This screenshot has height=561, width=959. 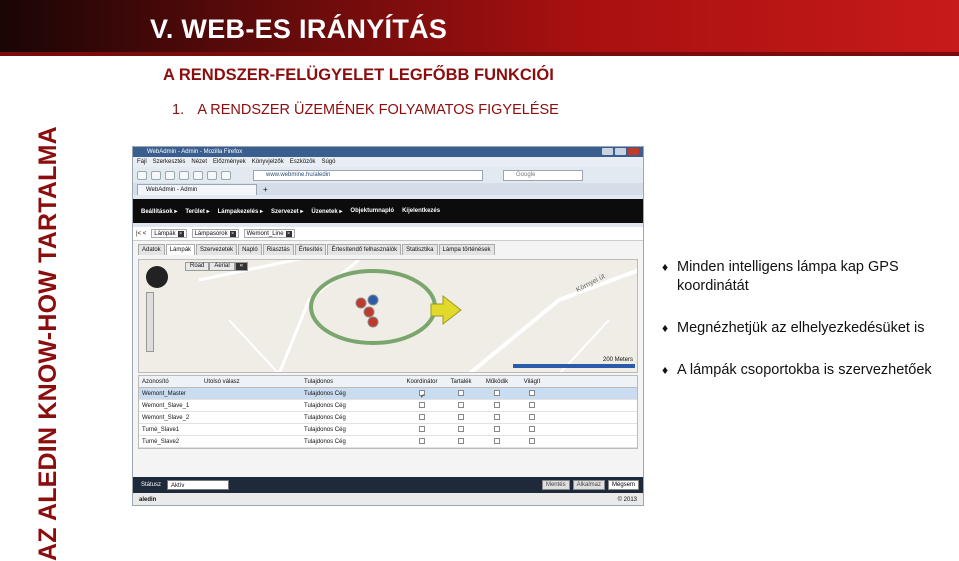 What do you see at coordinates (466, 249) in the screenshot?
I see `tab-lampa-tortenesek: Lámpa történések` at bounding box center [466, 249].